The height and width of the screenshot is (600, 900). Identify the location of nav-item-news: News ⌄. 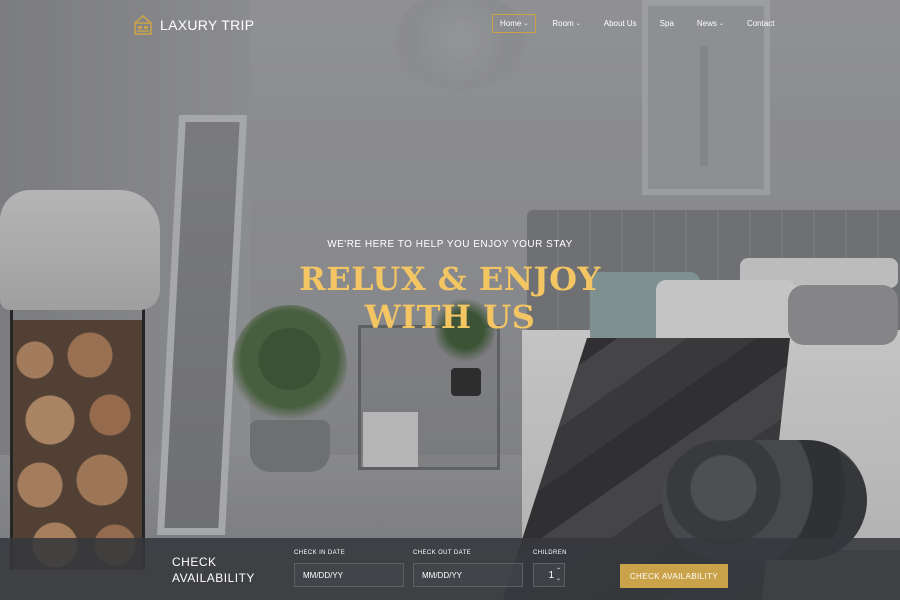
(710, 23).